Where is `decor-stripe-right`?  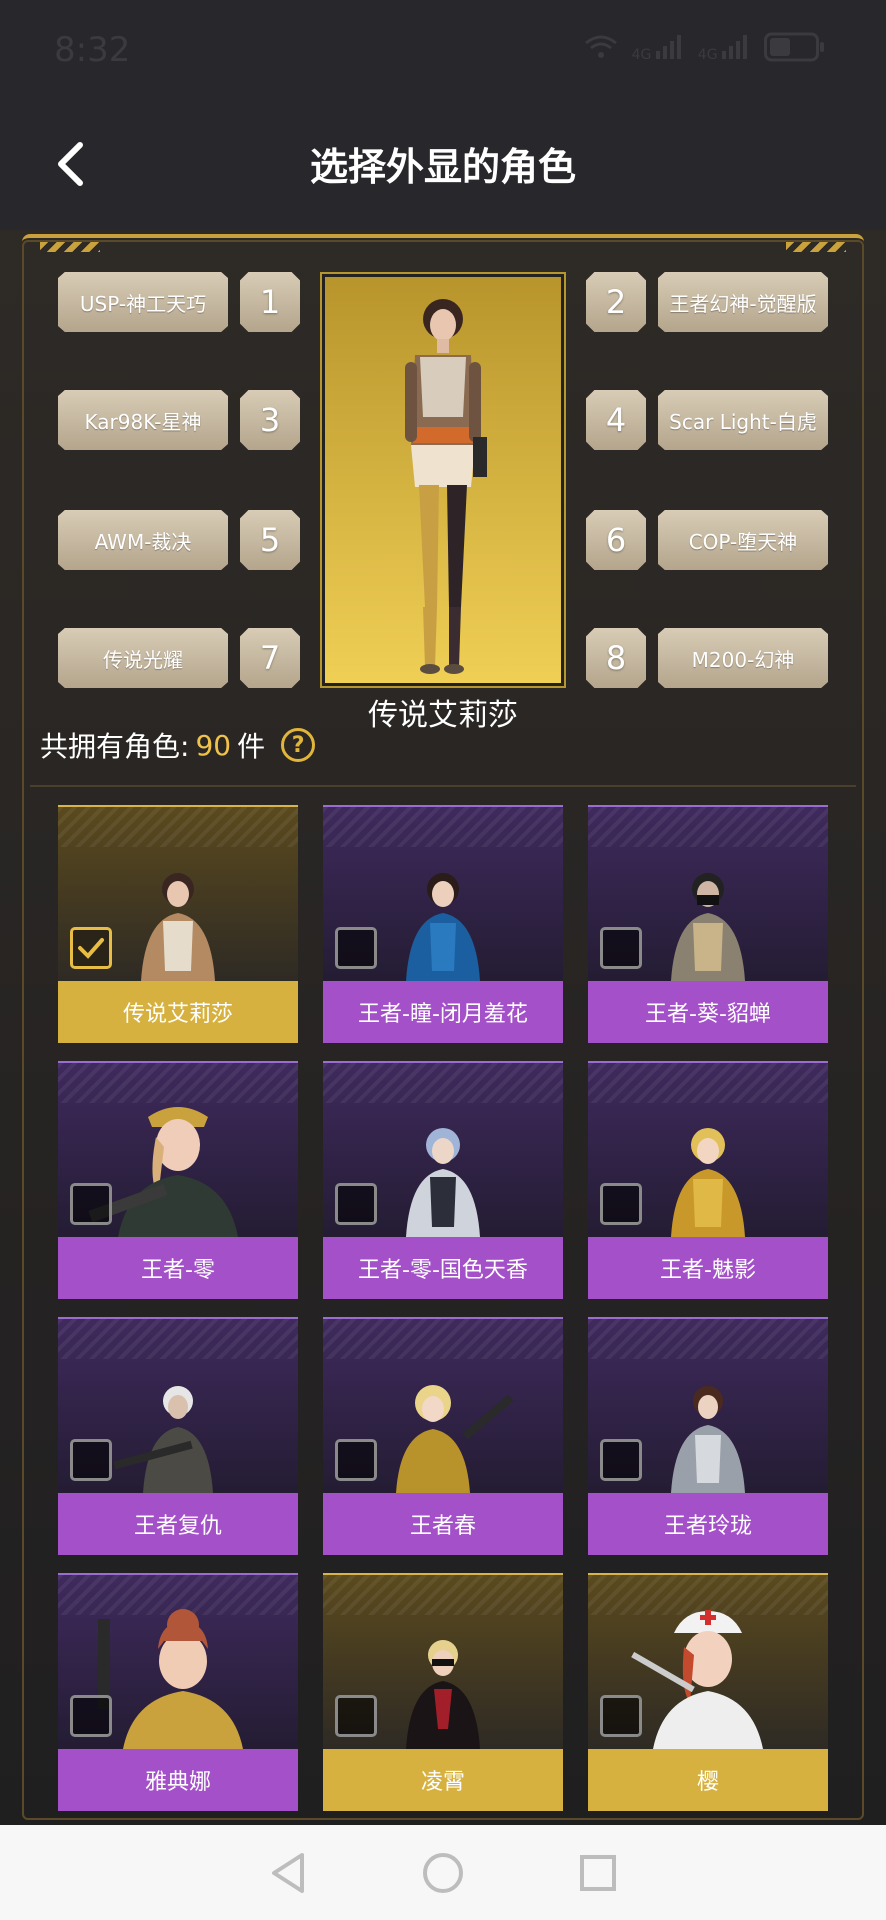 decor-stripe-right is located at coordinates (816, 247).